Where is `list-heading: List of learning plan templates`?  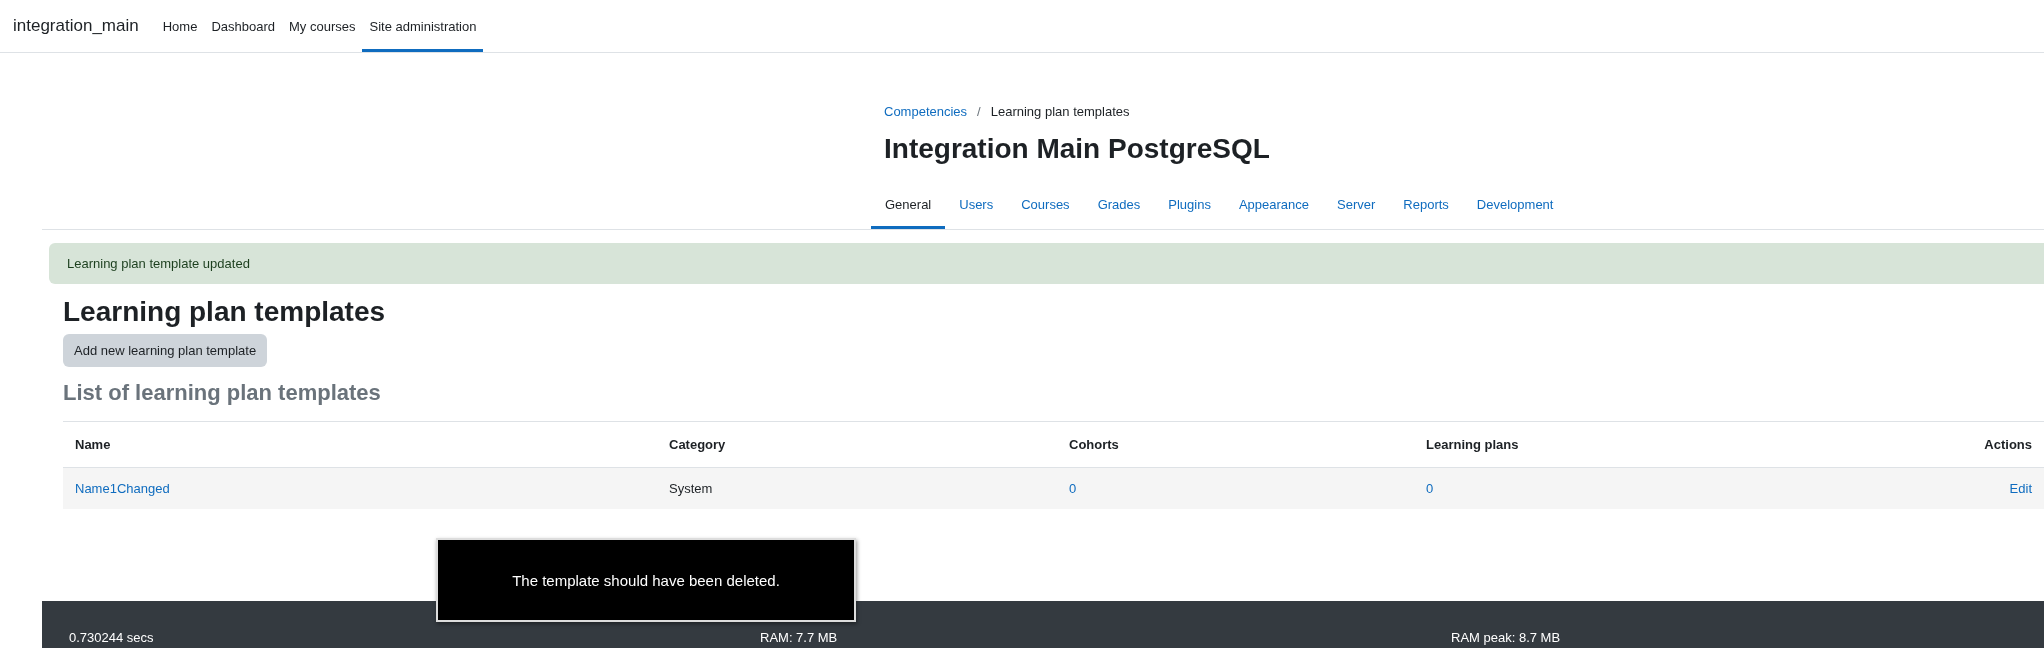
list-heading: List of learning plan templates is located at coordinates (222, 392).